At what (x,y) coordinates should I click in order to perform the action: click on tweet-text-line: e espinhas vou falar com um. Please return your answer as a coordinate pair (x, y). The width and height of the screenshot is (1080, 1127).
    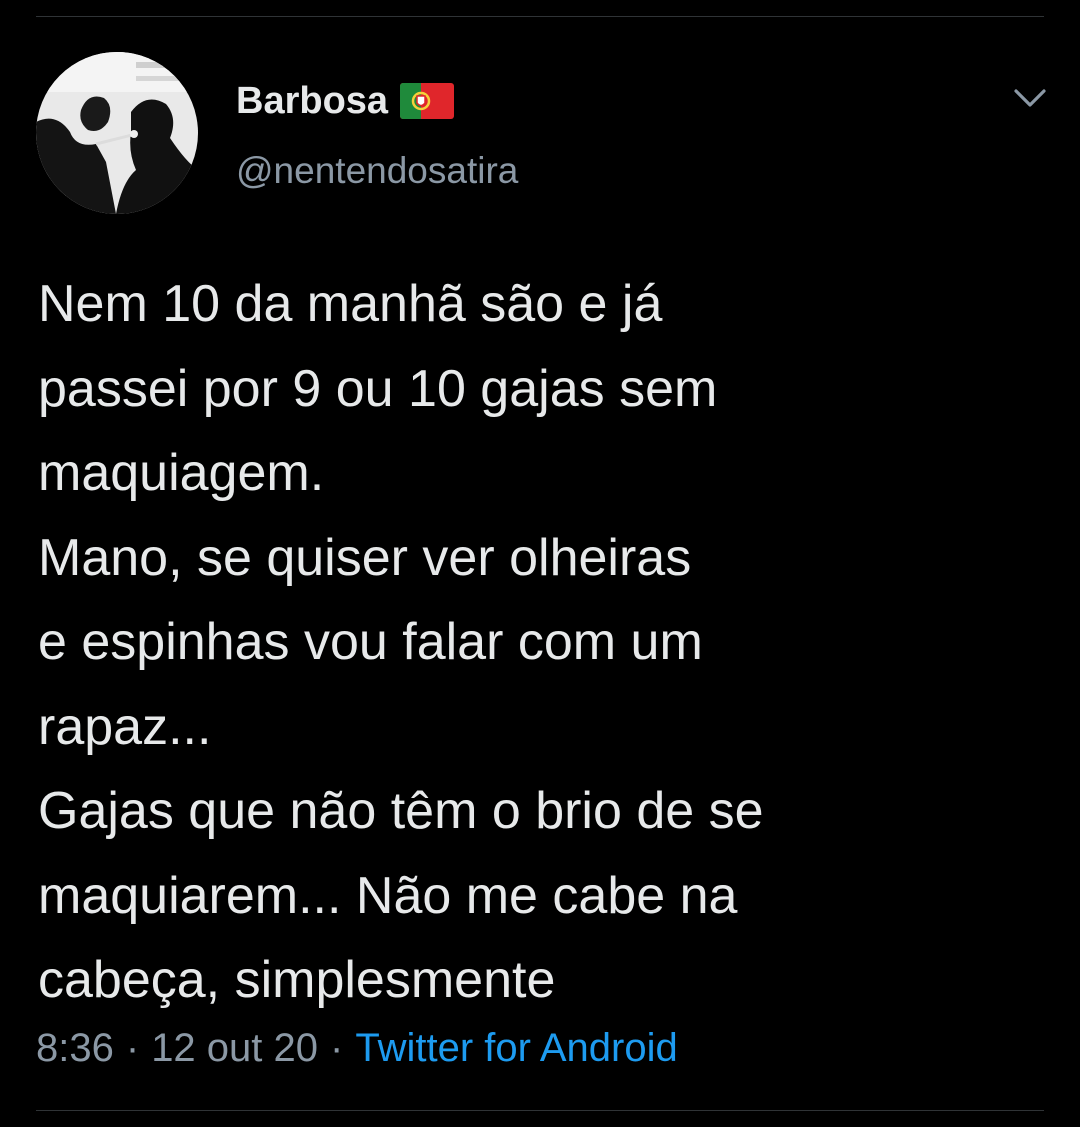
    Looking at the image, I should click on (370, 642).